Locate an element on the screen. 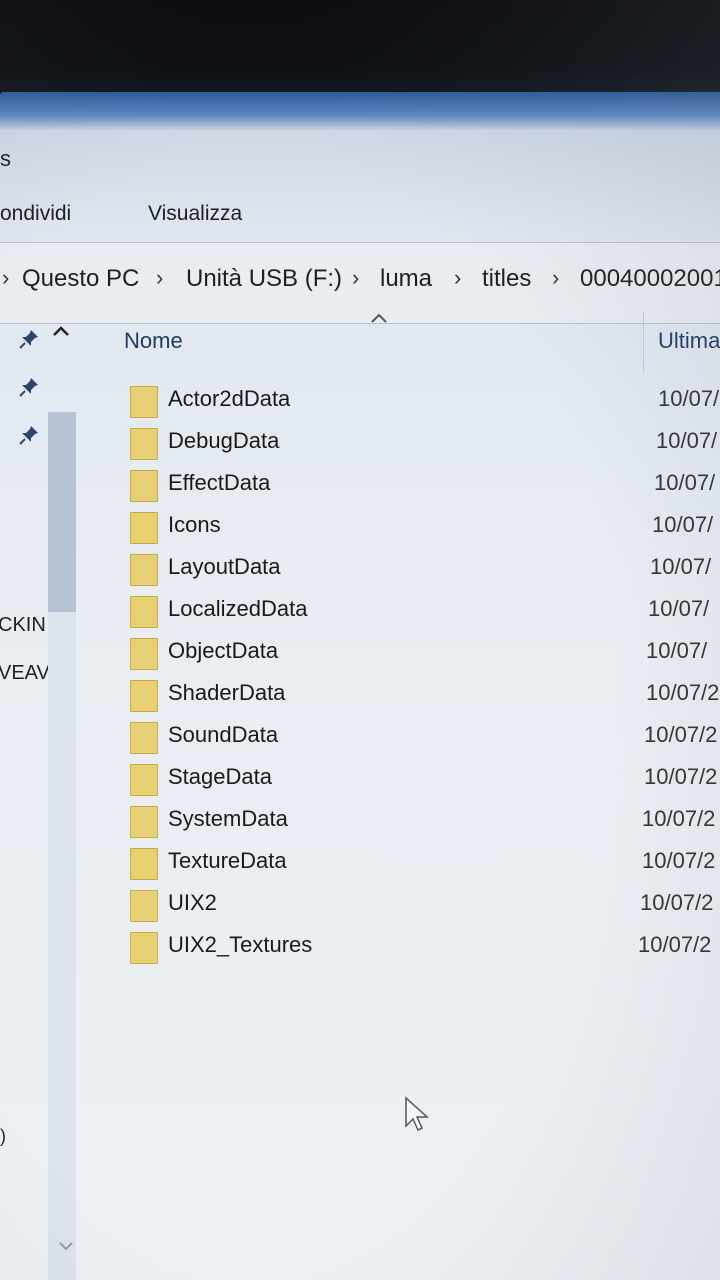 The image size is (720, 1280). folder-row: UIX2_Textures 10/07/2 is located at coordinates (425, 947).